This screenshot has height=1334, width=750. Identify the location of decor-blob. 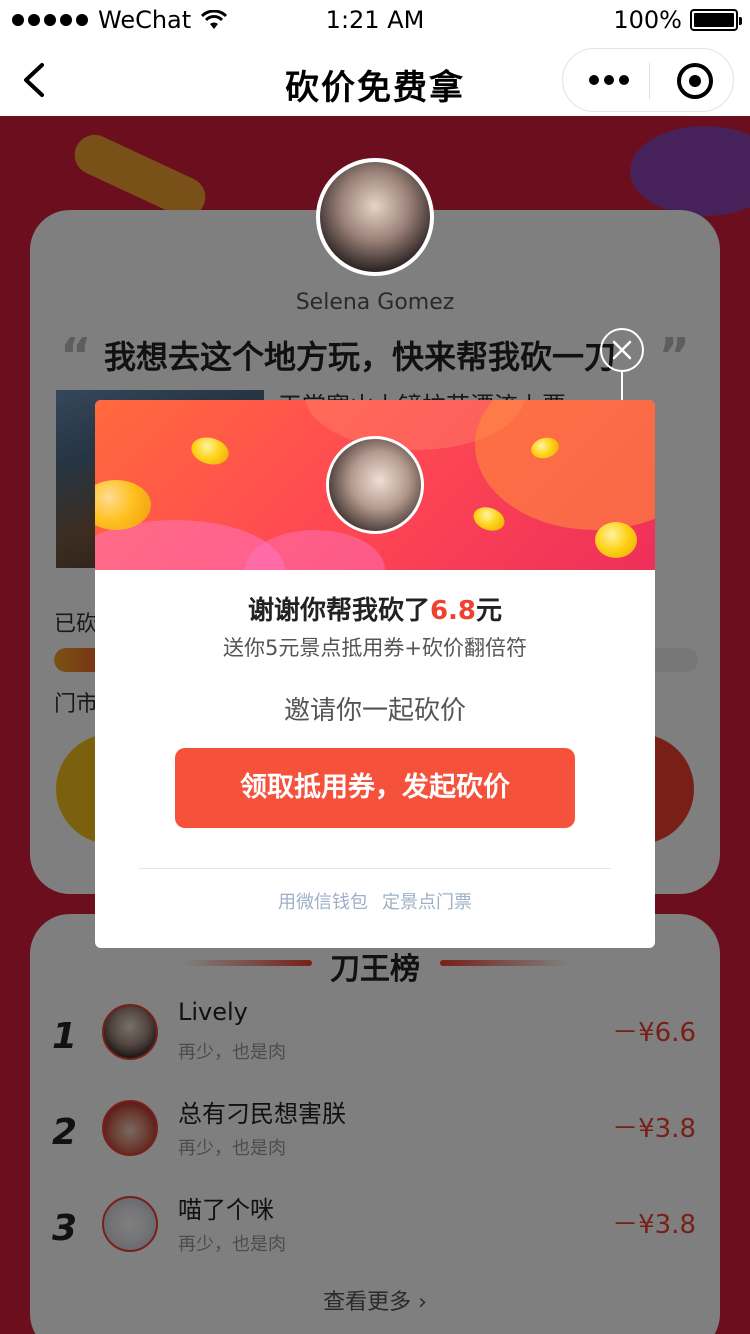
(565, 465).